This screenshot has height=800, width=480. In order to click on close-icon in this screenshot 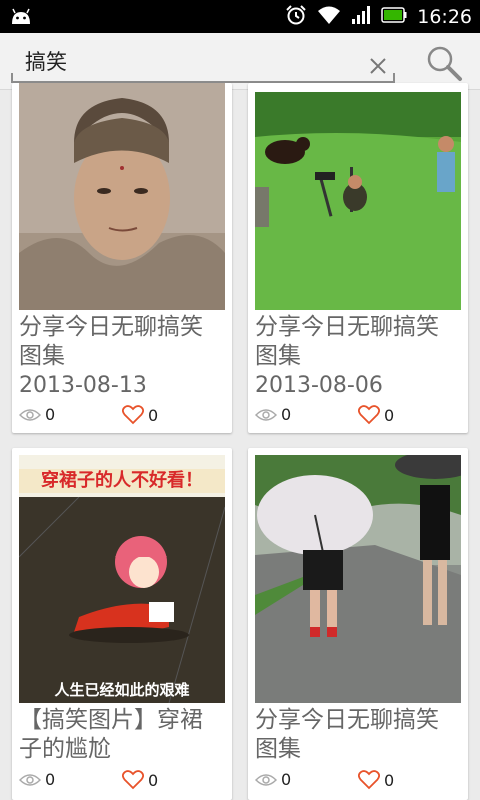, I will do `click(378, 66)`.